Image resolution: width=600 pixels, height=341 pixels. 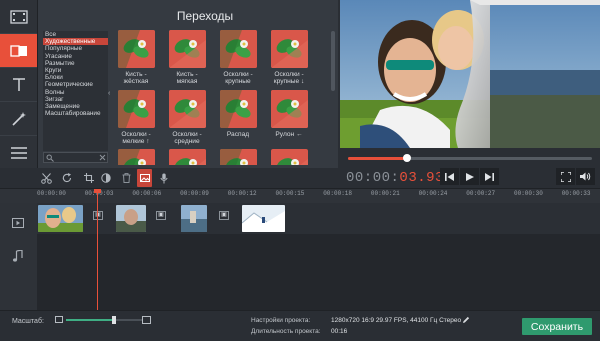 I want to click on transition-label: Осколки - мелкие ↑, so click(x=136, y=138).